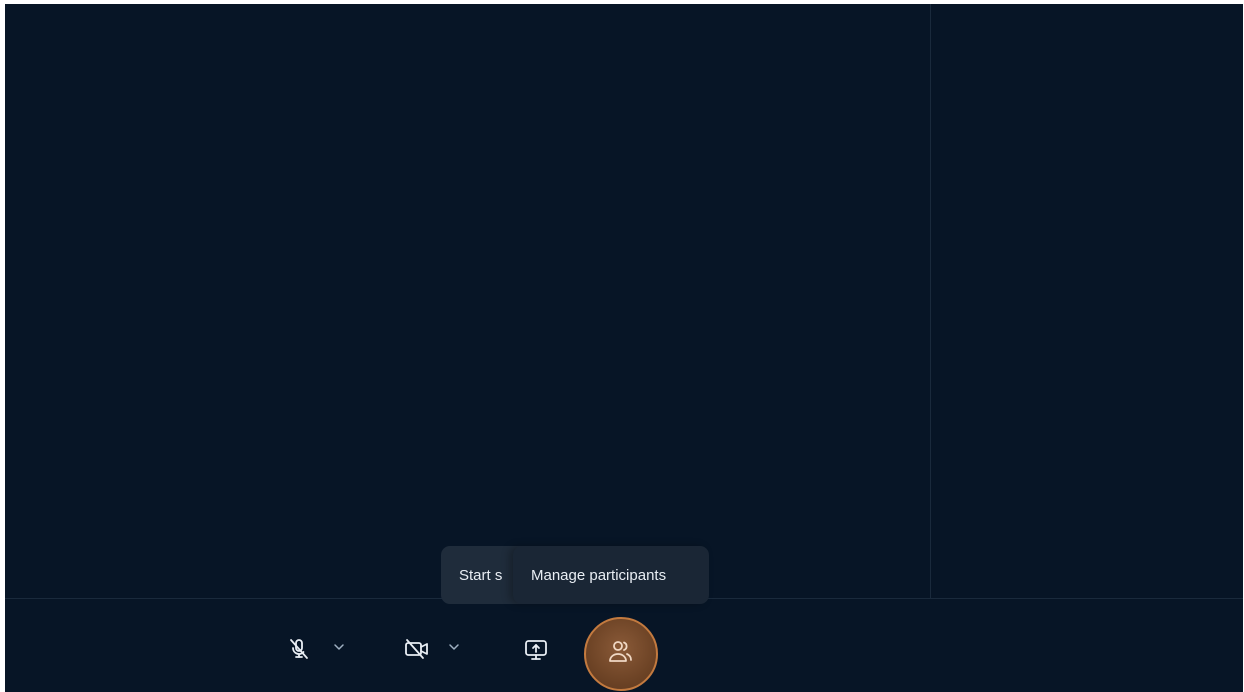 The width and height of the screenshot is (1244, 692). Describe the element at coordinates (481, 575) in the screenshot. I see `share-screen-tooltip-text: Start s` at that location.